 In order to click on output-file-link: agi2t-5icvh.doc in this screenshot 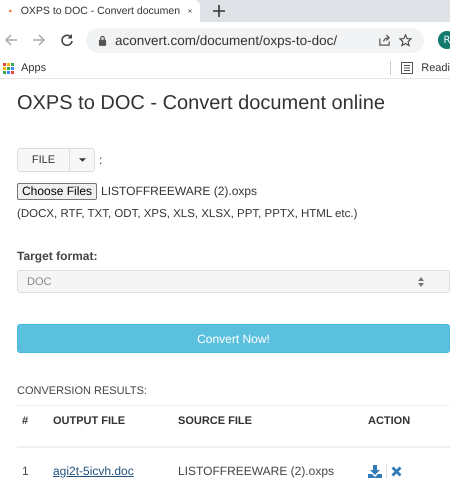, I will do `click(93, 471)`.